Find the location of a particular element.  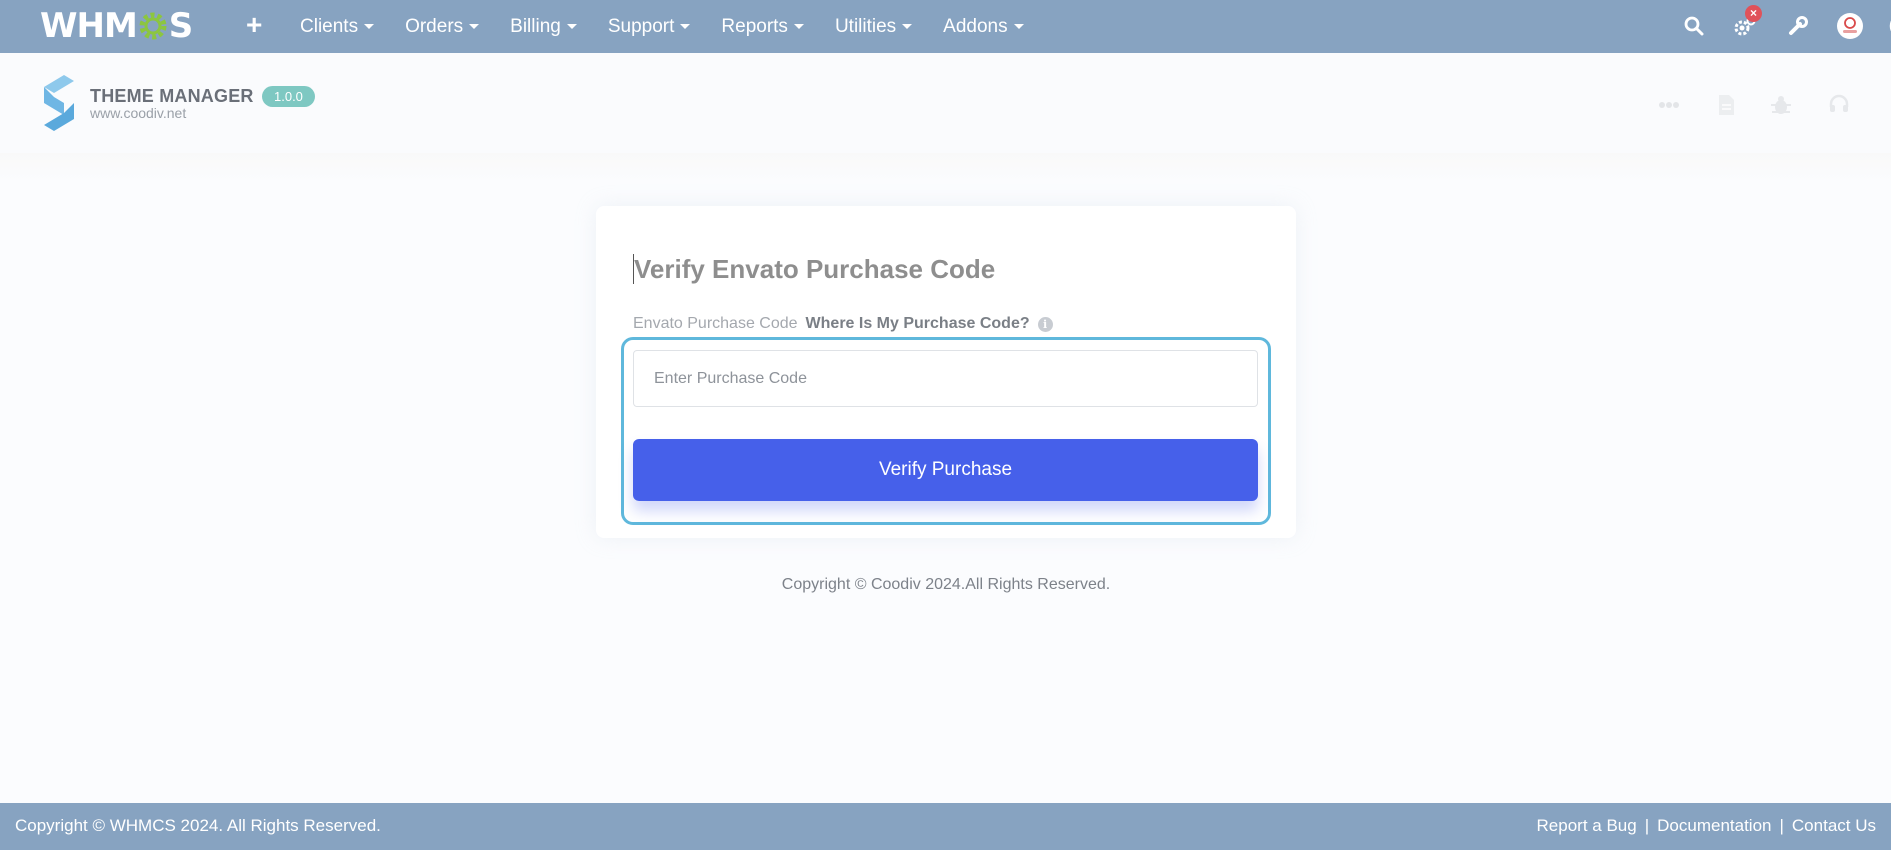

theme-manager-logo-icon is located at coordinates (59, 103).